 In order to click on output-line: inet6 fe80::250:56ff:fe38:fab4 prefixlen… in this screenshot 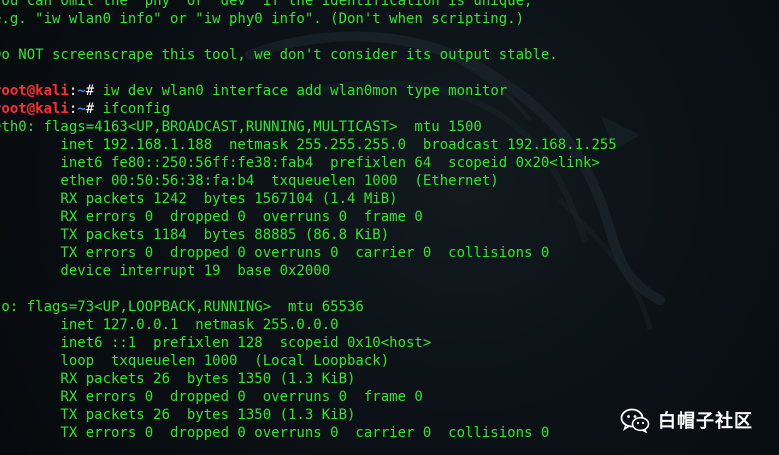, I will do `click(300, 163)`.